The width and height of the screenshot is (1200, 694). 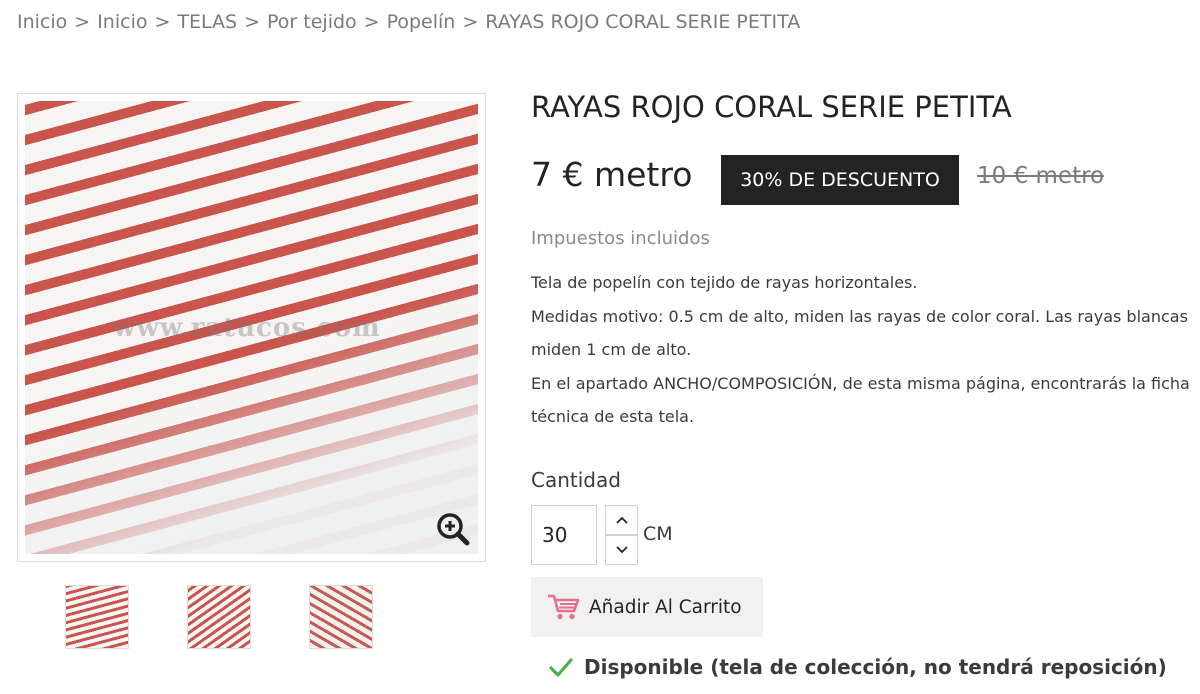 What do you see at coordinates (576, 480) in the screenshot?
I see `quantity-label: Cantidad` at bounding box center [576, 480].